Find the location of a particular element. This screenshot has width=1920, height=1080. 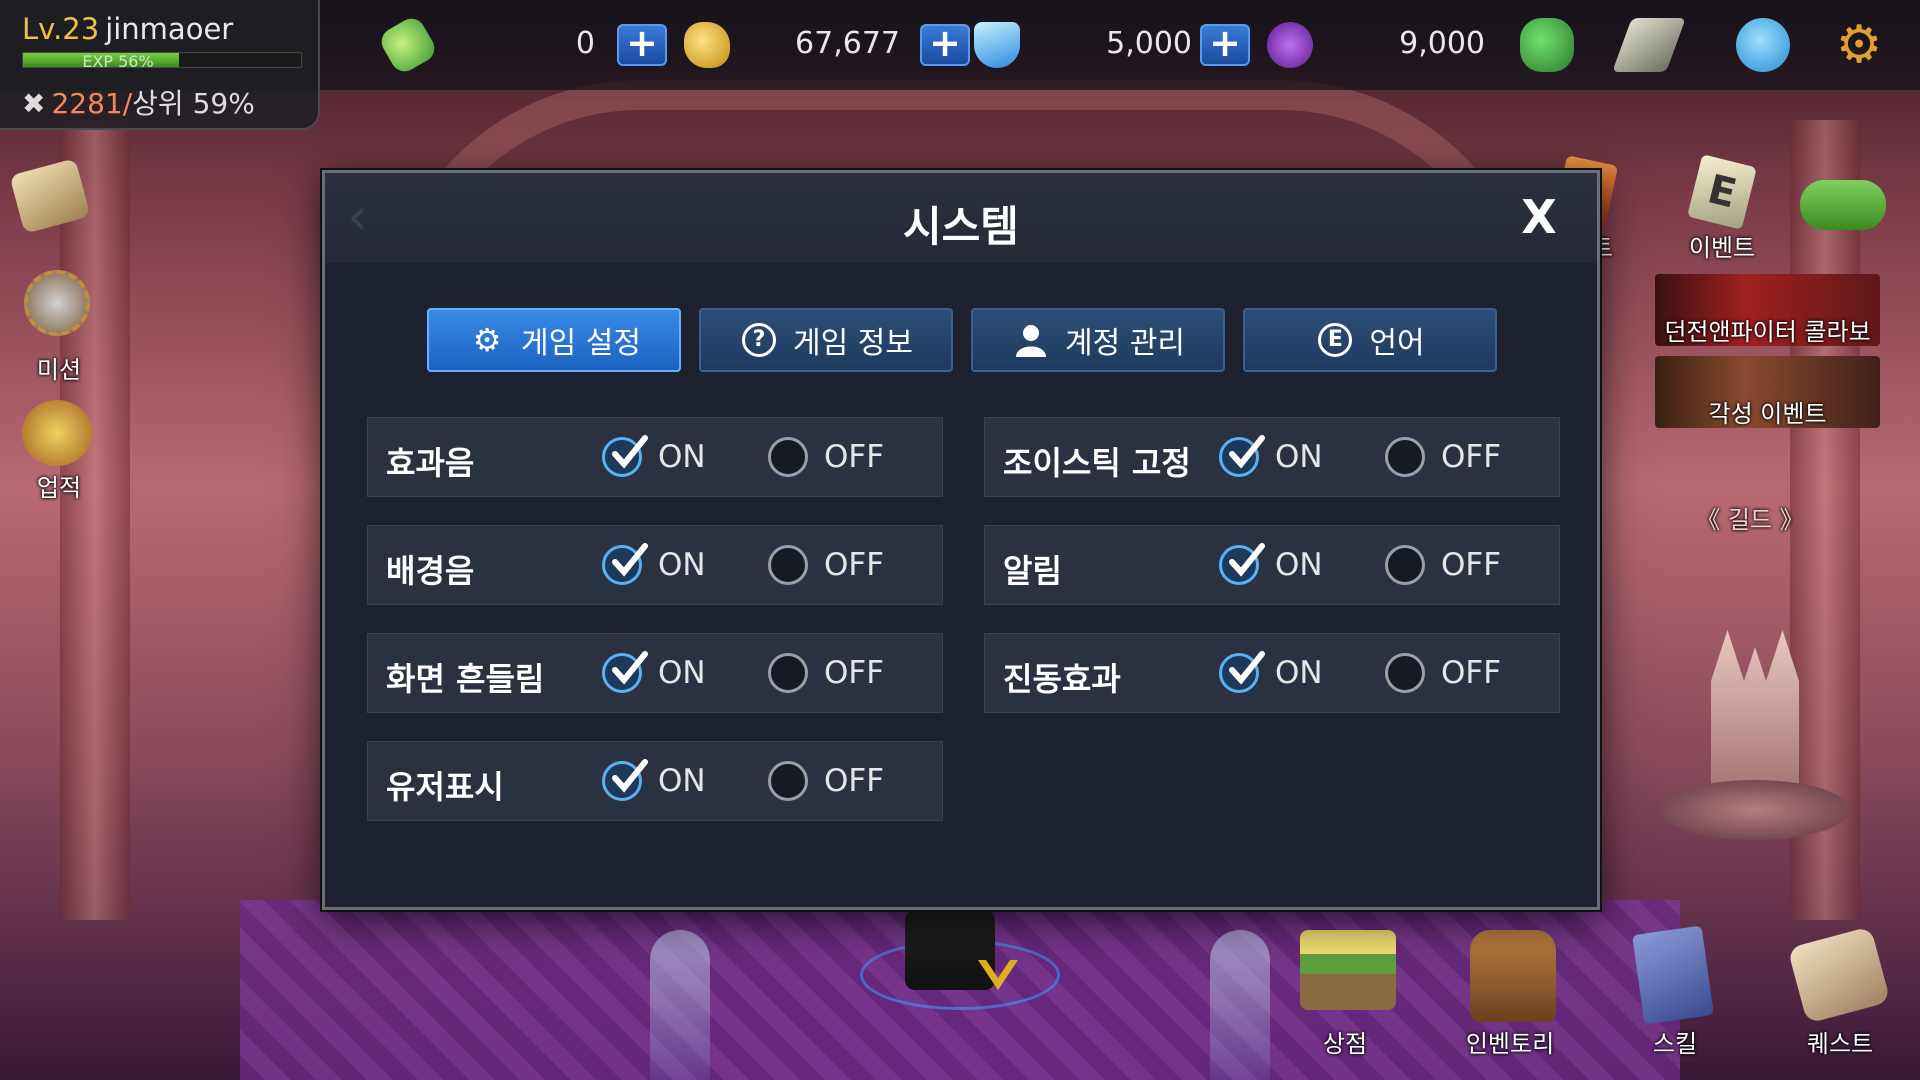

tab-label: 언어 is located at coordinates (1397, 343).